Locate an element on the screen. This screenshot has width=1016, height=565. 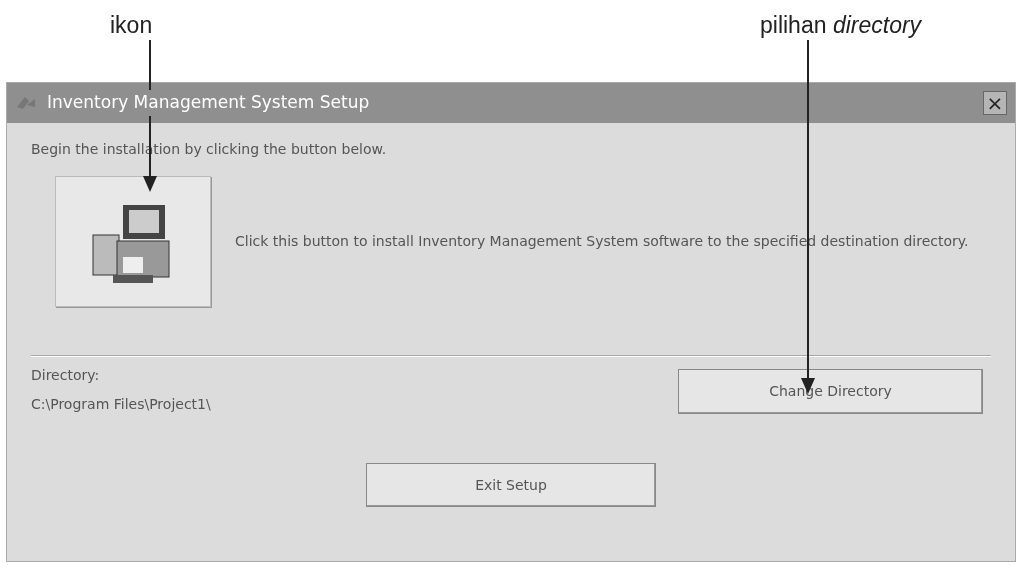
change-directory-button: Change Directory is located at coordinates (830, 391).